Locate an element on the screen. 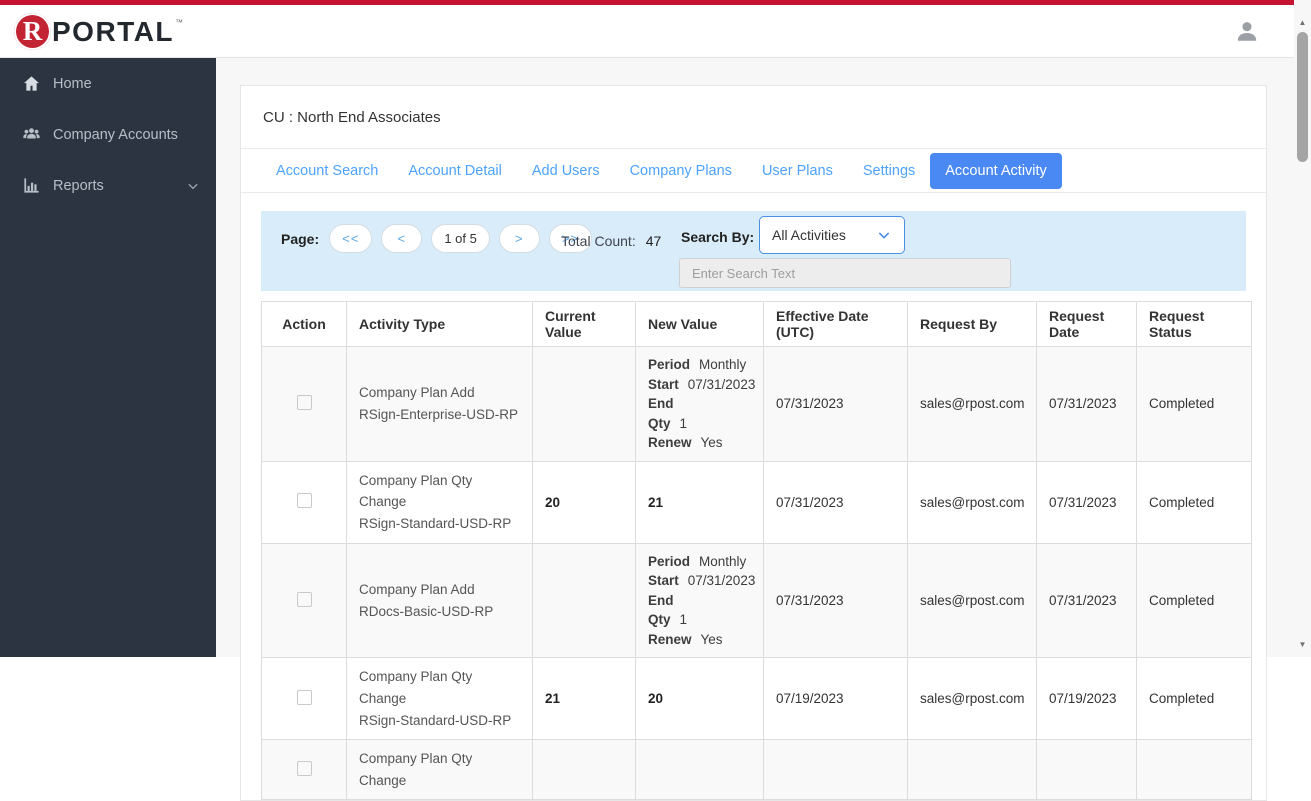 The image size is (1311, 801). activity-filter-dropdown: All Activities is located at coordinates (832, 235).